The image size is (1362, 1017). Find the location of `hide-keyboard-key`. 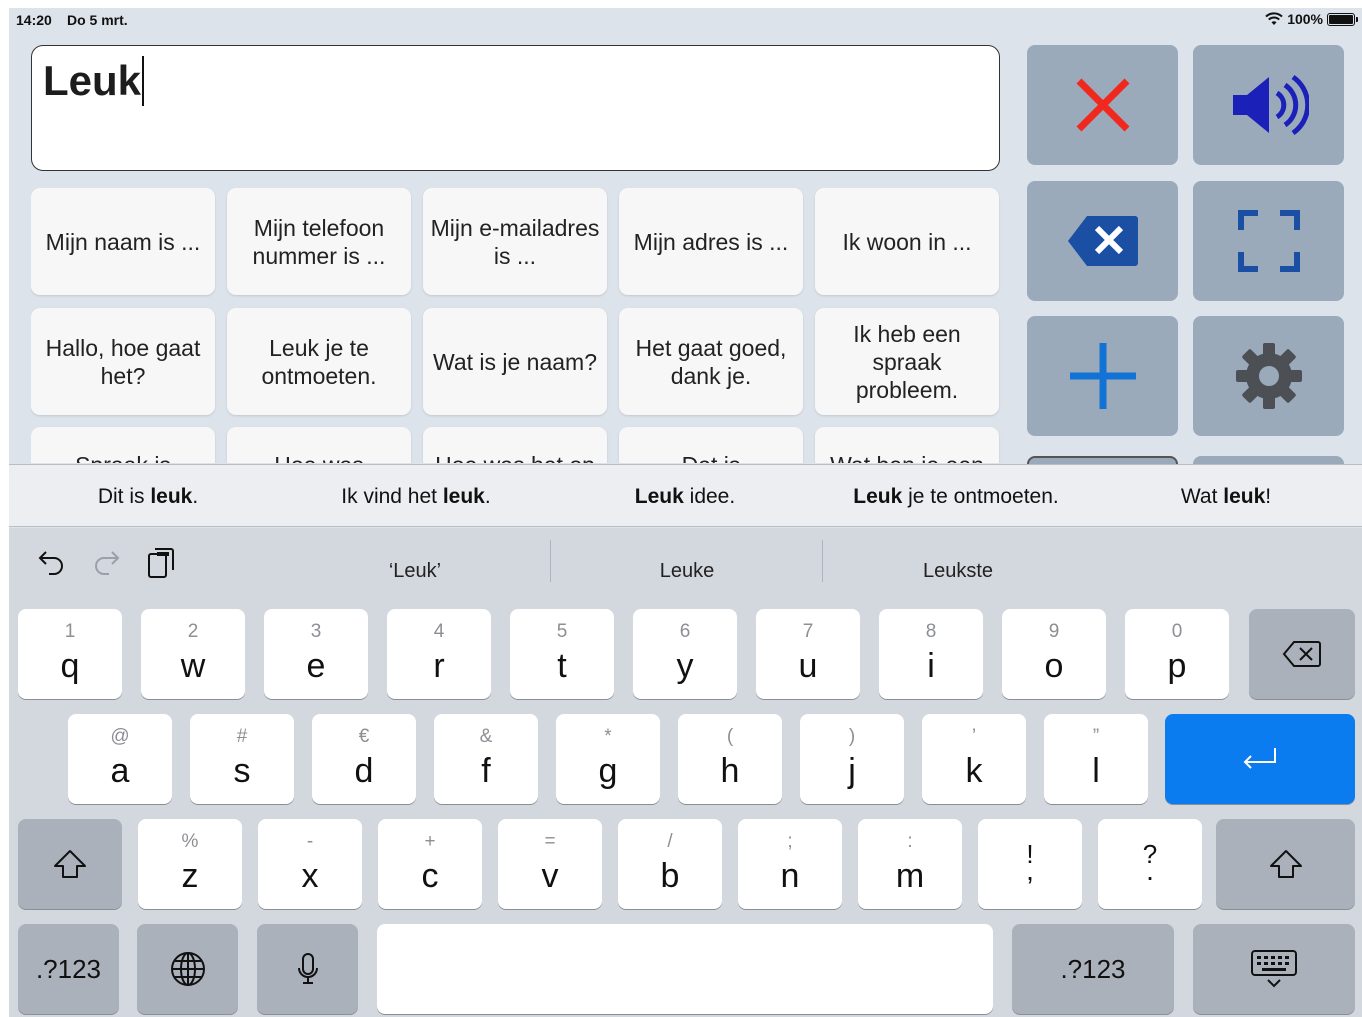

hide-keyboard-key is located at coordinates (1274, 969).